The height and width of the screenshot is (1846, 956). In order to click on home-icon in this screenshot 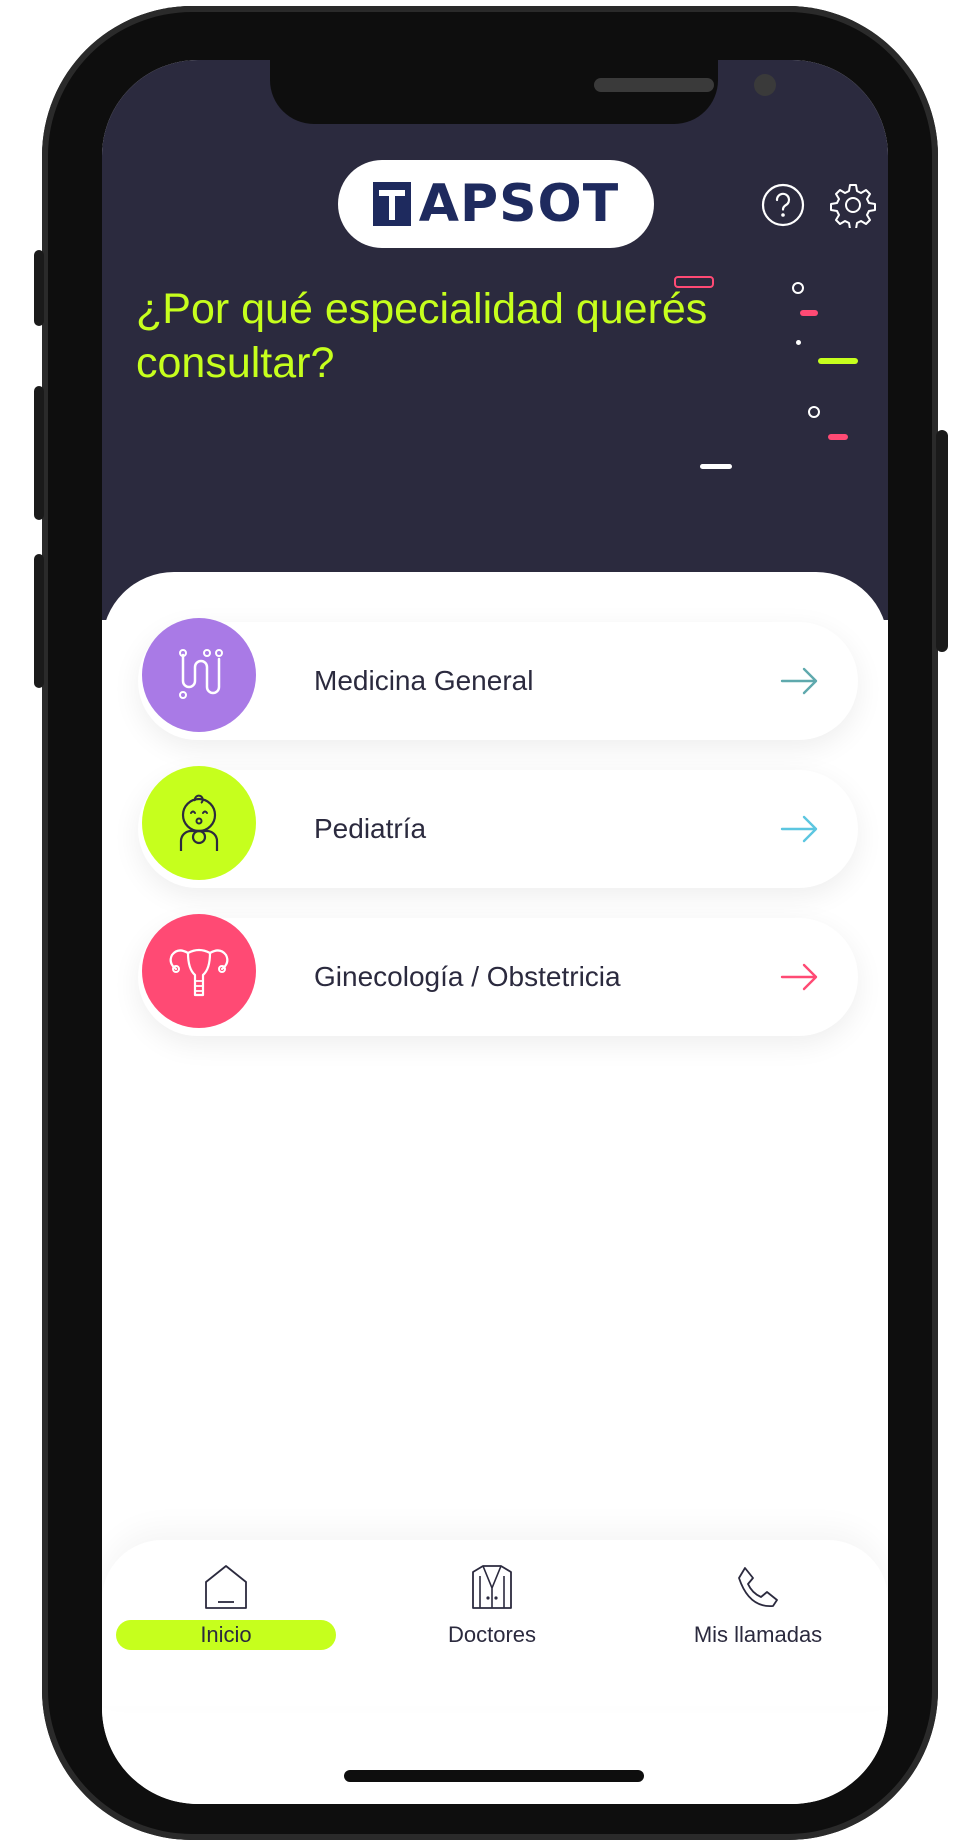, I will do `click(226, 1587)`.